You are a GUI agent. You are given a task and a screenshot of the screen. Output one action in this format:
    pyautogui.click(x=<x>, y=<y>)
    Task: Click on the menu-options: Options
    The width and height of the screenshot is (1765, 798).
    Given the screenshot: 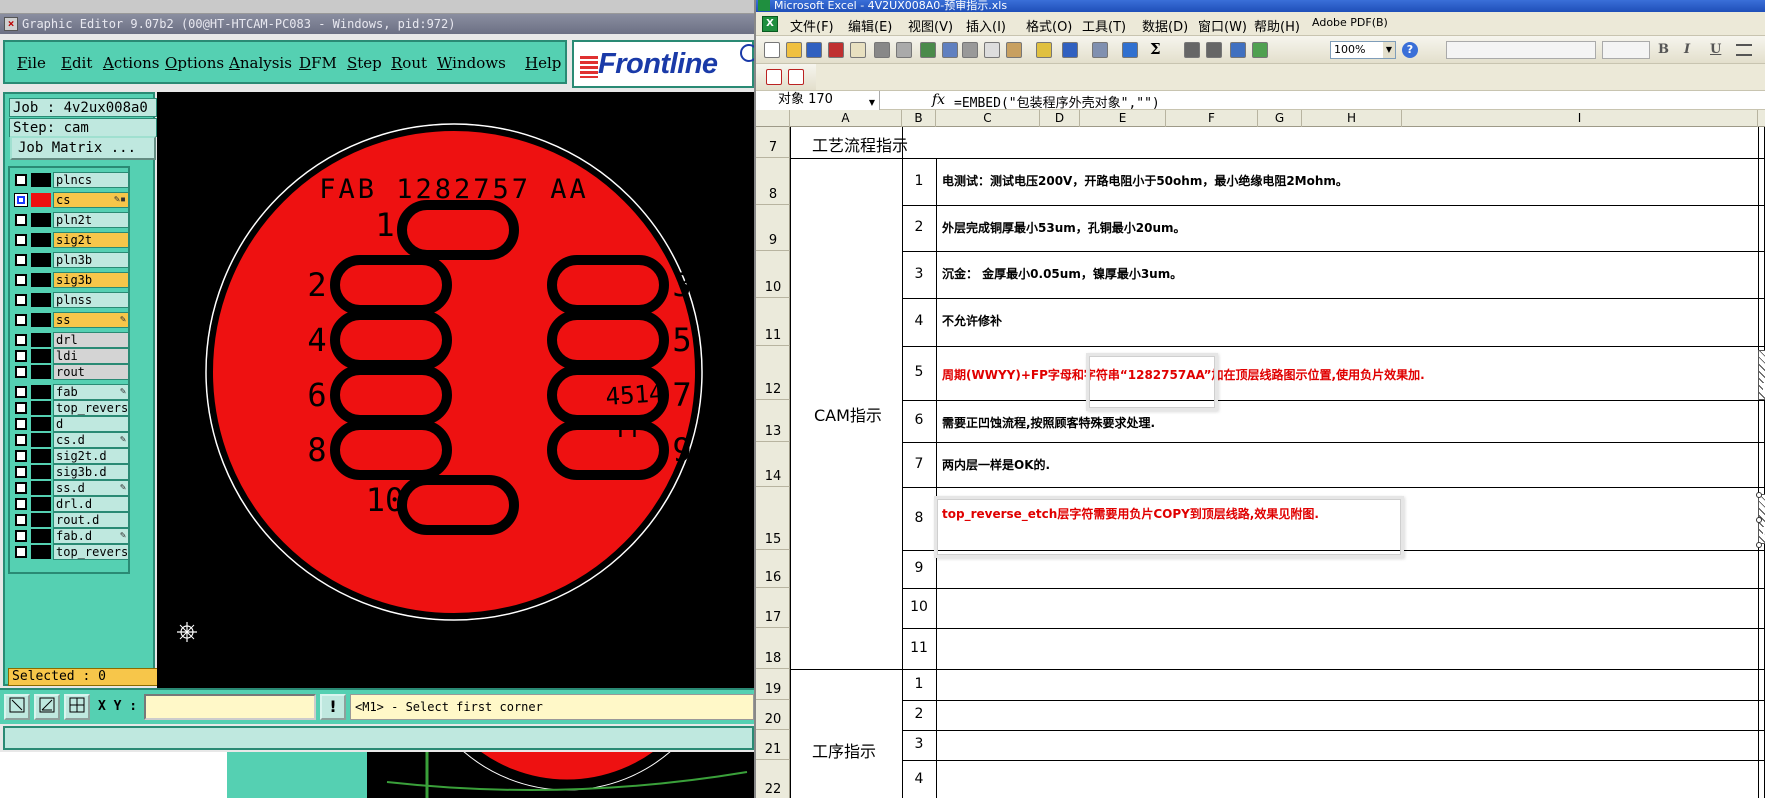 What is the action you would take?
    pyautogui.click(x=194, y=63)
    